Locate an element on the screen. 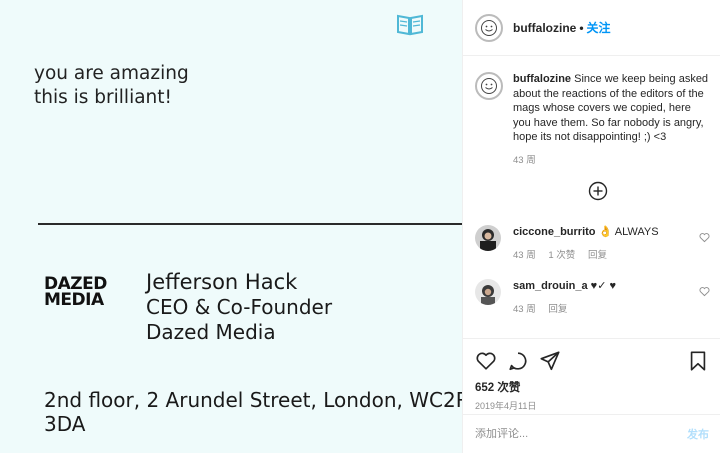 Image resolution: width=720 pixels, height=453 pixels. header-username: buffalozine is located at coordinates (544, 28).